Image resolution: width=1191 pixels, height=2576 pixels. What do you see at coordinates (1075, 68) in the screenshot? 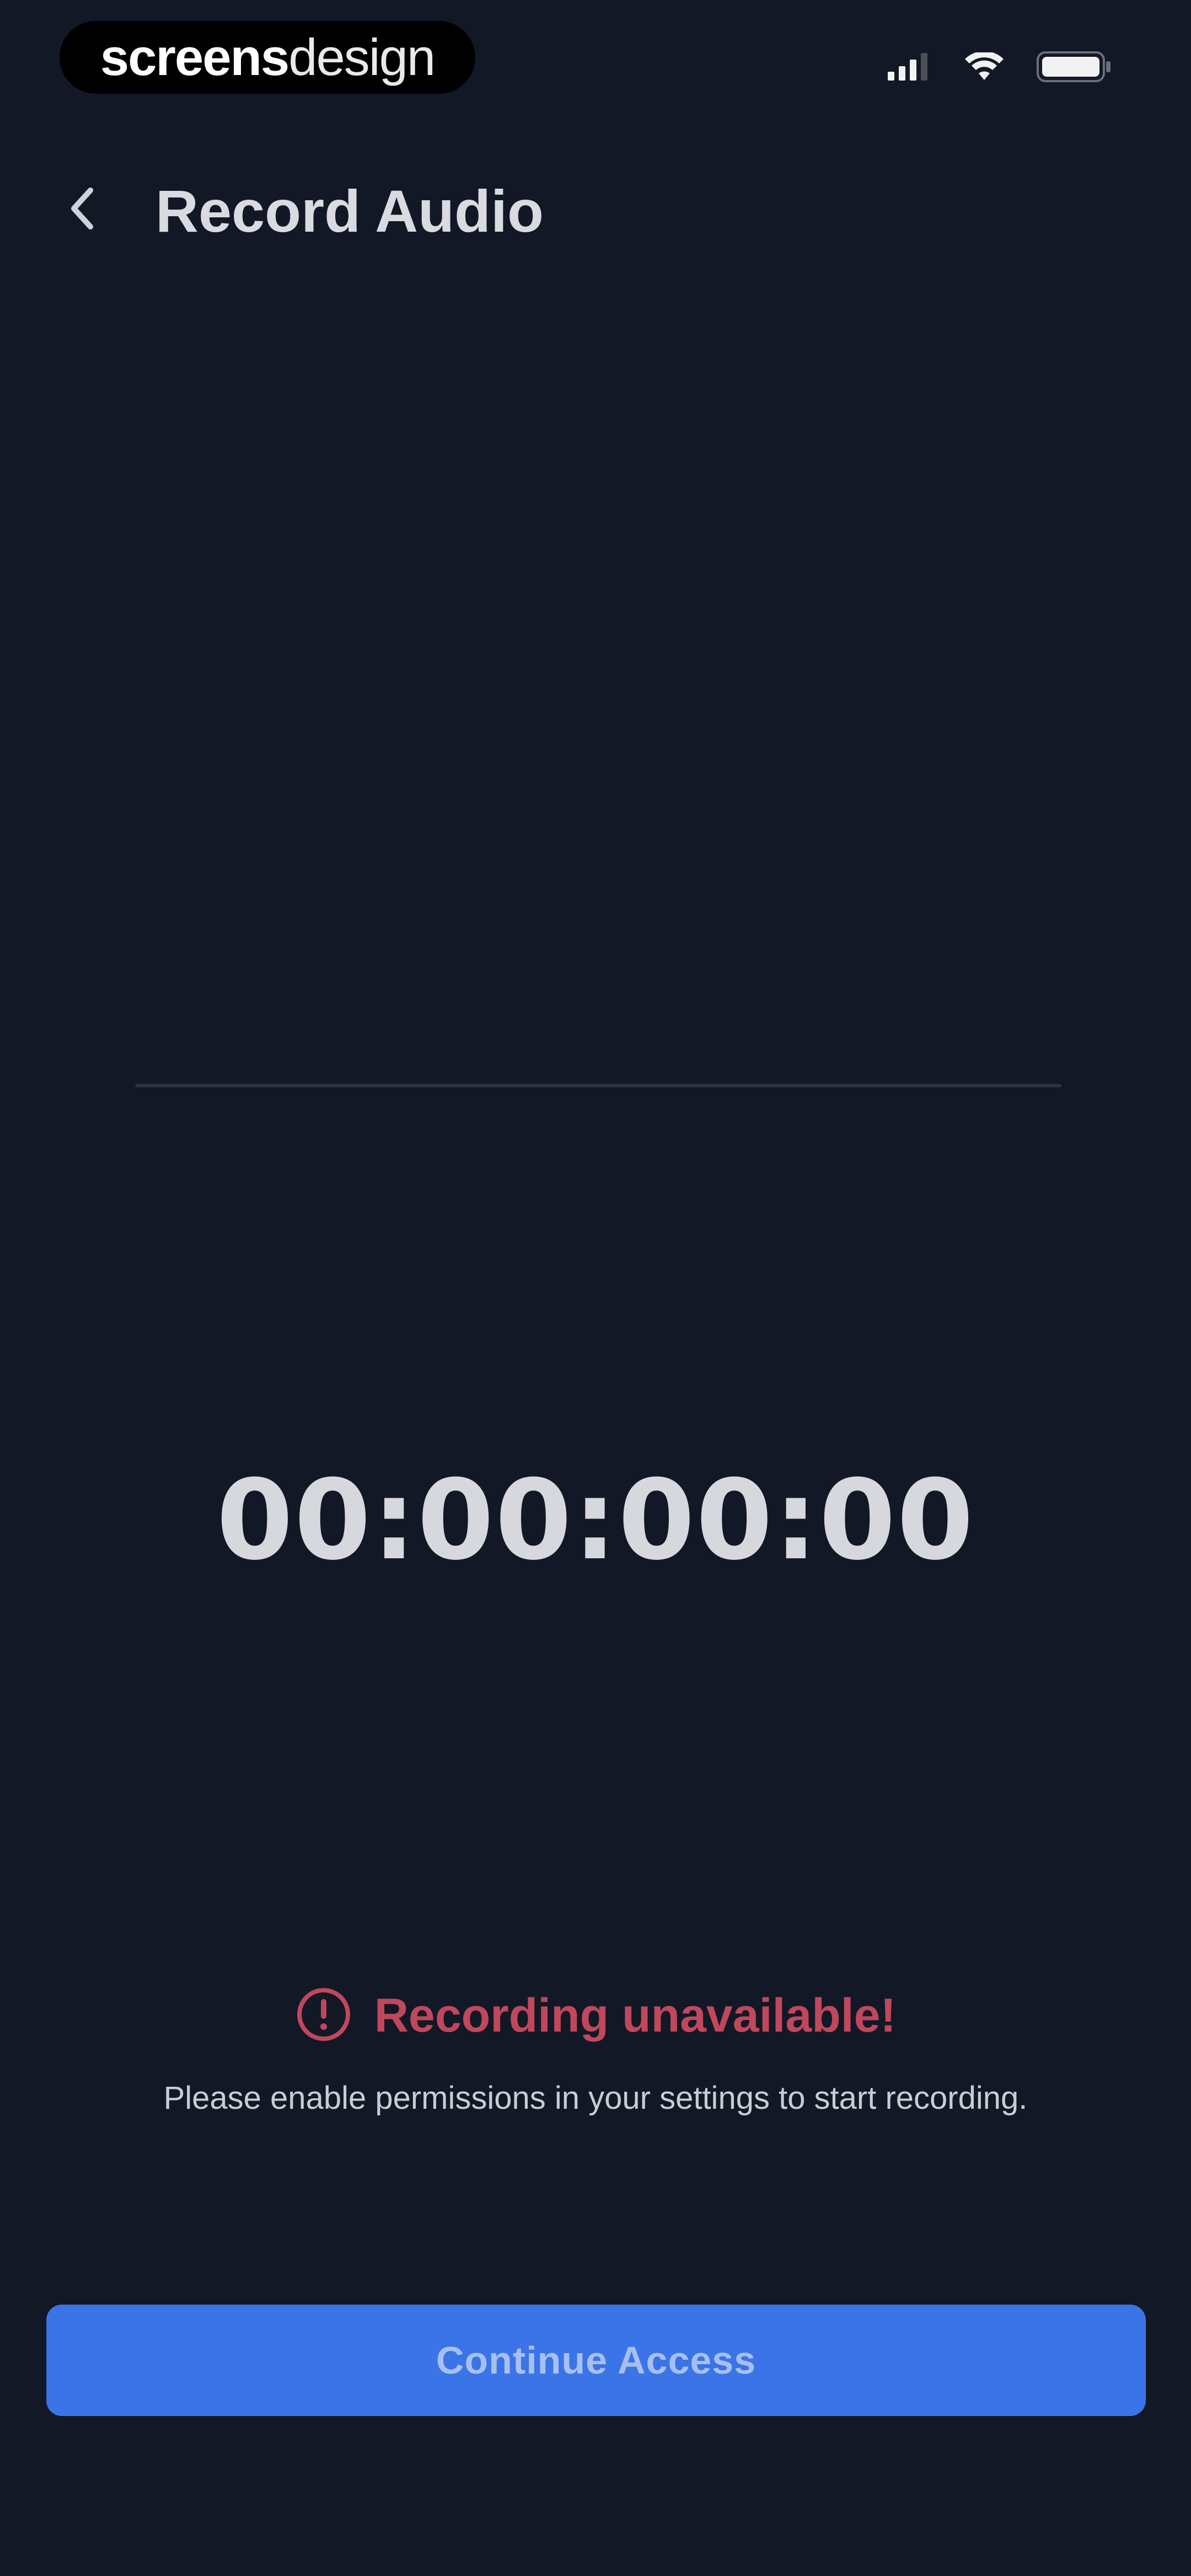
I see `battery-icon` at bounding box center [1075, 68].